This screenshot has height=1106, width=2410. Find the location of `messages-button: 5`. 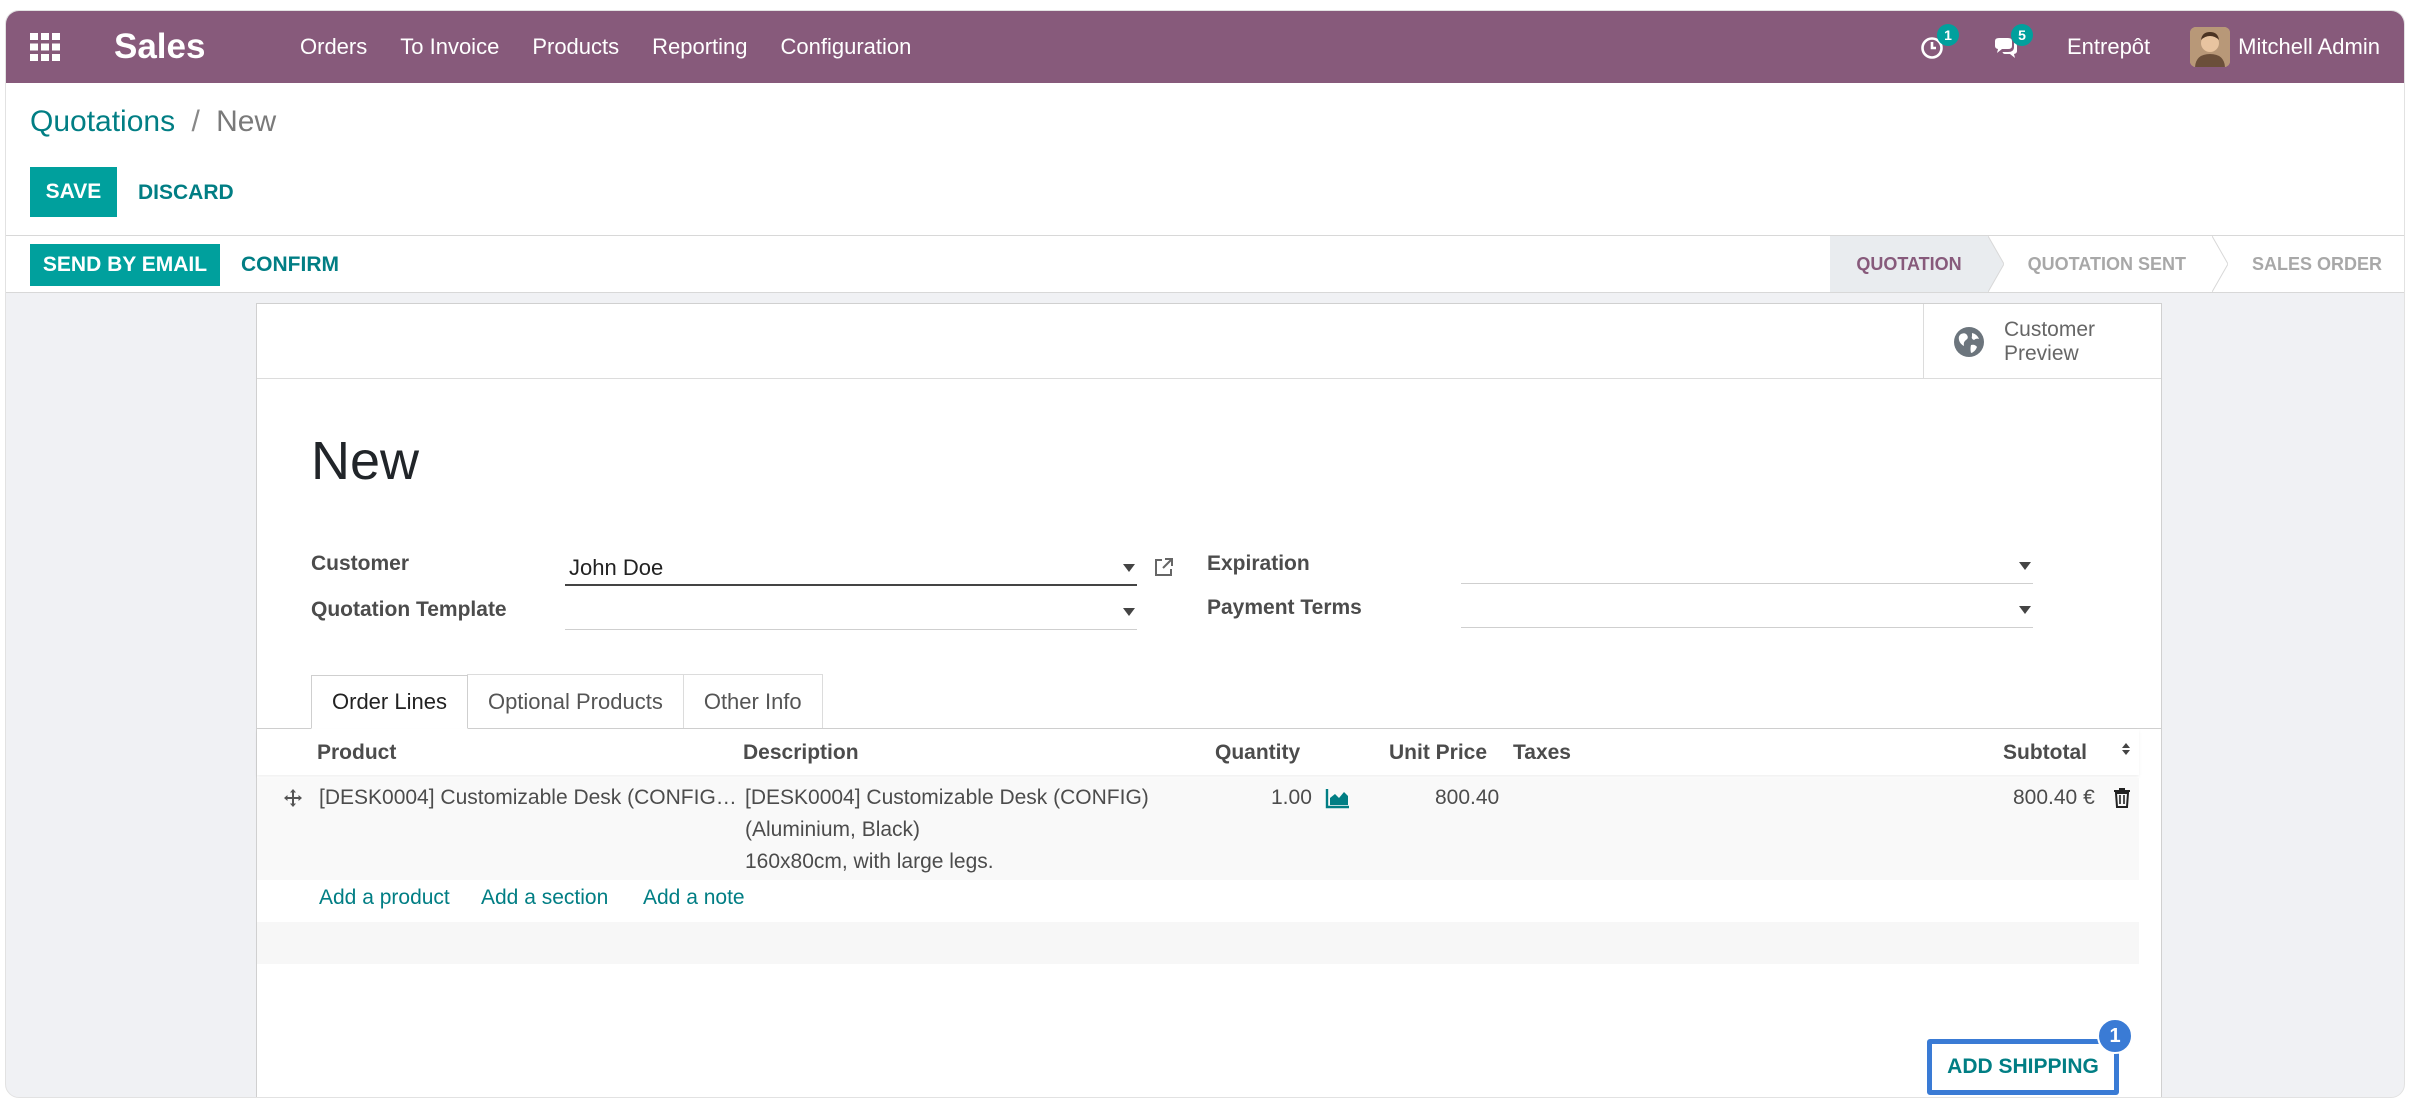

messages-button: 5 is located at coordinates (2013, 43).